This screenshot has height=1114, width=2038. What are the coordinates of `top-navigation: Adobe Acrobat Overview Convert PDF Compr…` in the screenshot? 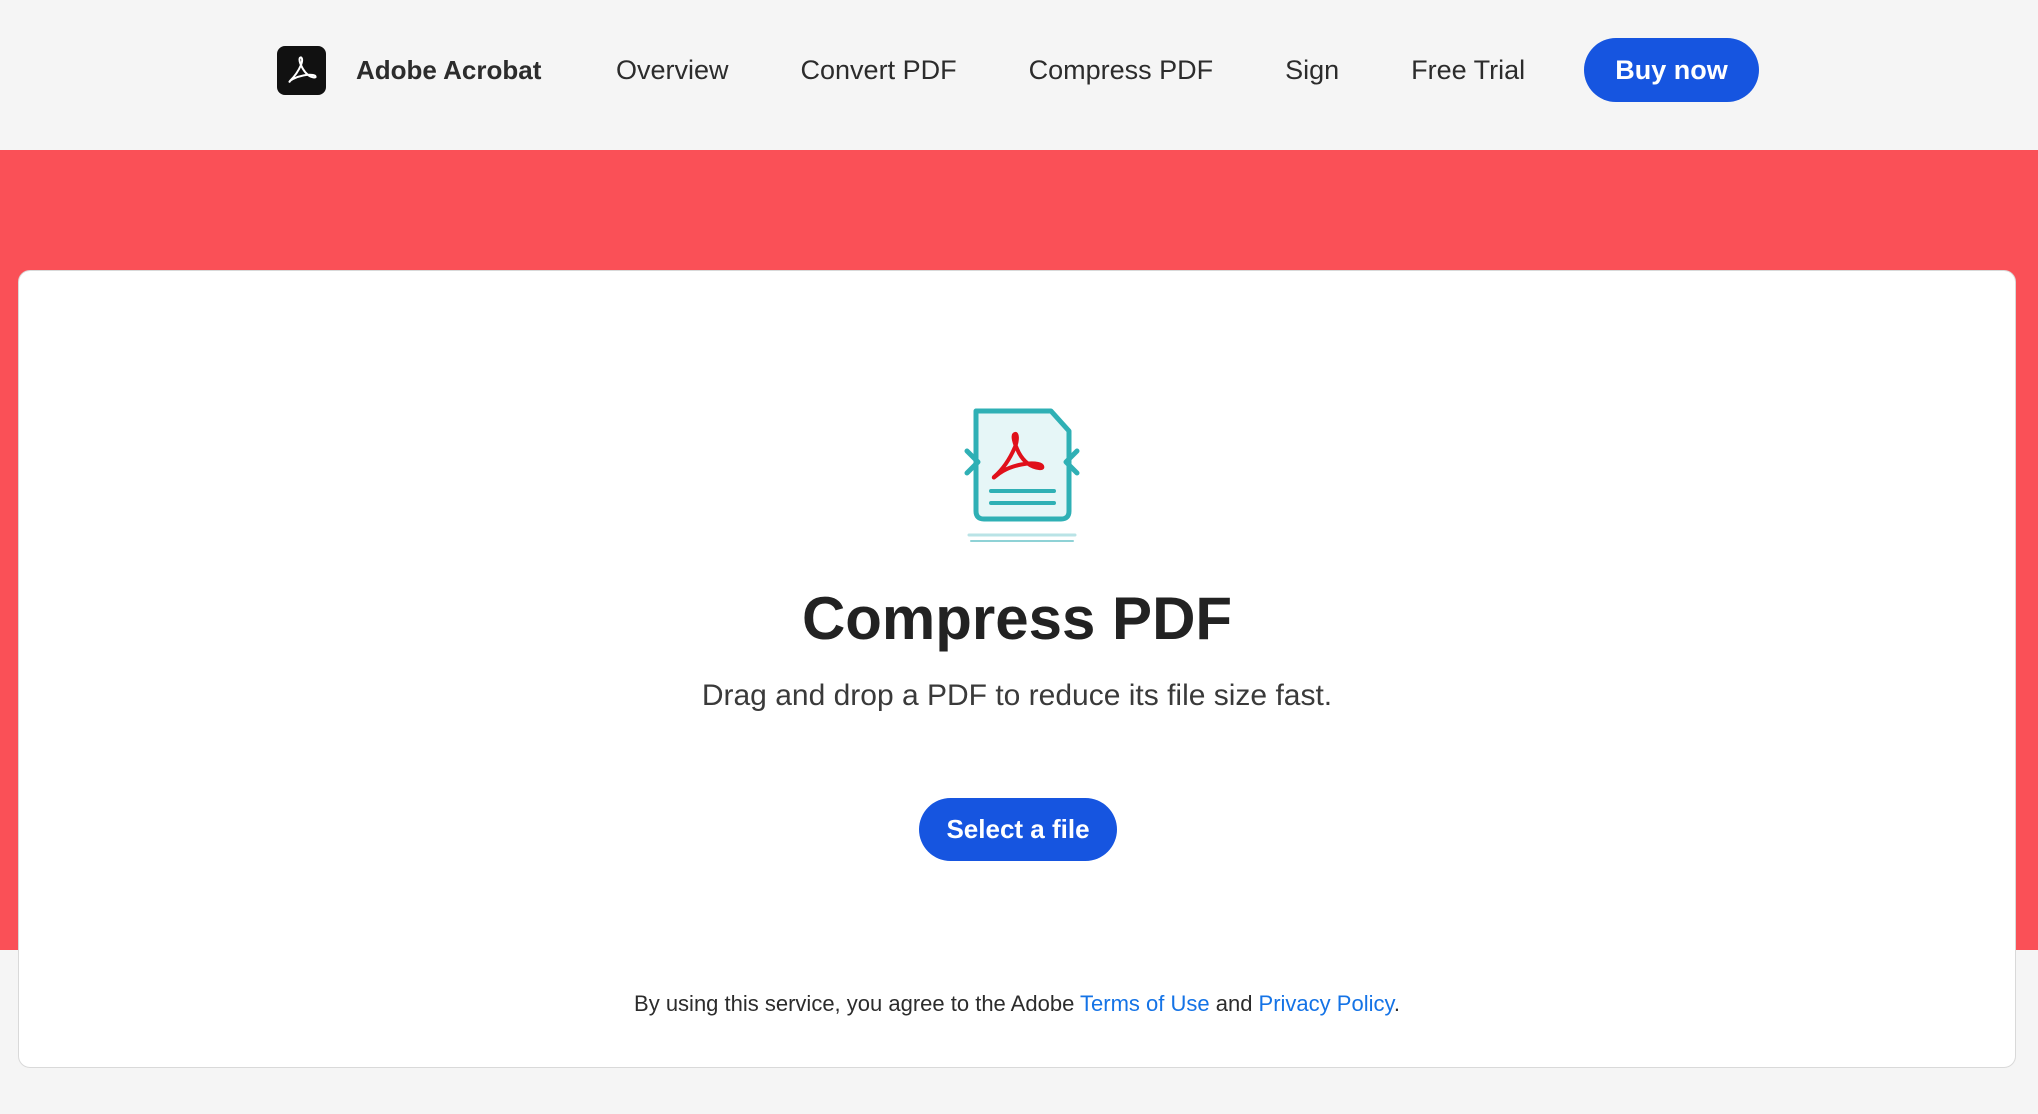 It's located at (1019, 75).